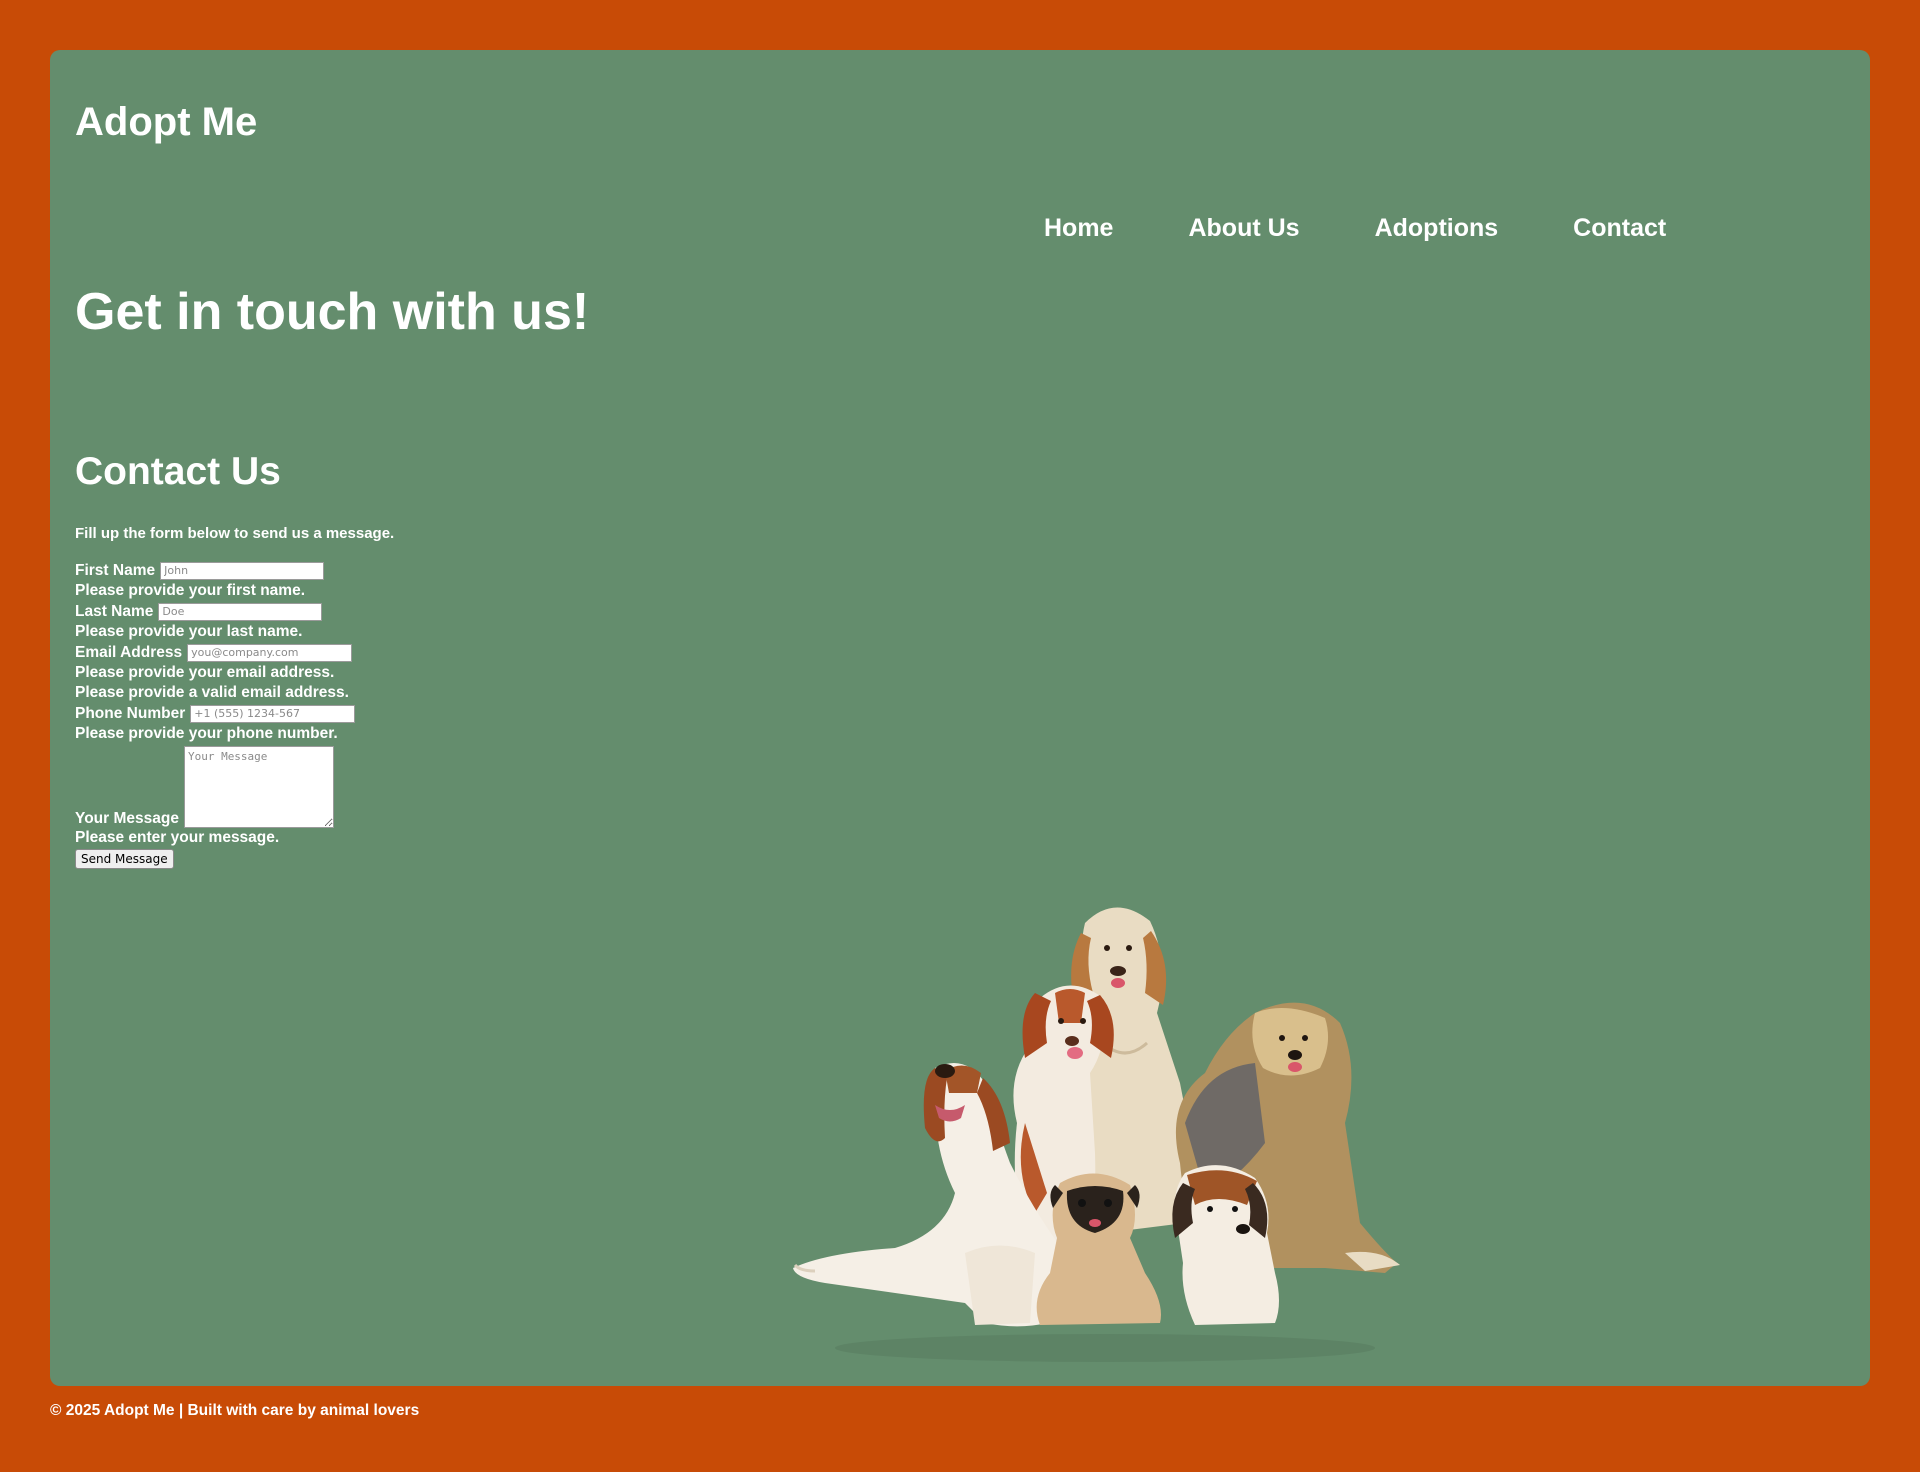  I want to click on last-name-input, so click(240, 611).